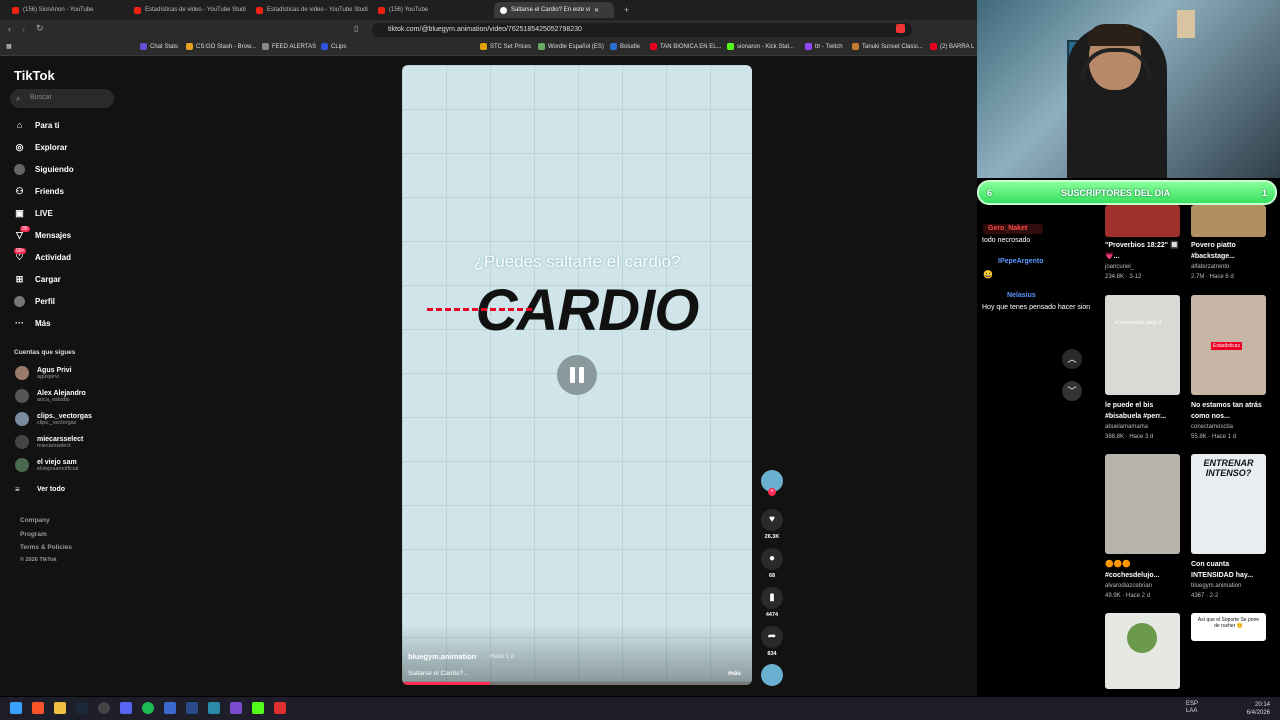 The image size is (1280, 720). What do you see at coordinates (38, 191) in the screenshot?
I see `nav-friends: ⚇ Friends` at bounding box center [38, 191].